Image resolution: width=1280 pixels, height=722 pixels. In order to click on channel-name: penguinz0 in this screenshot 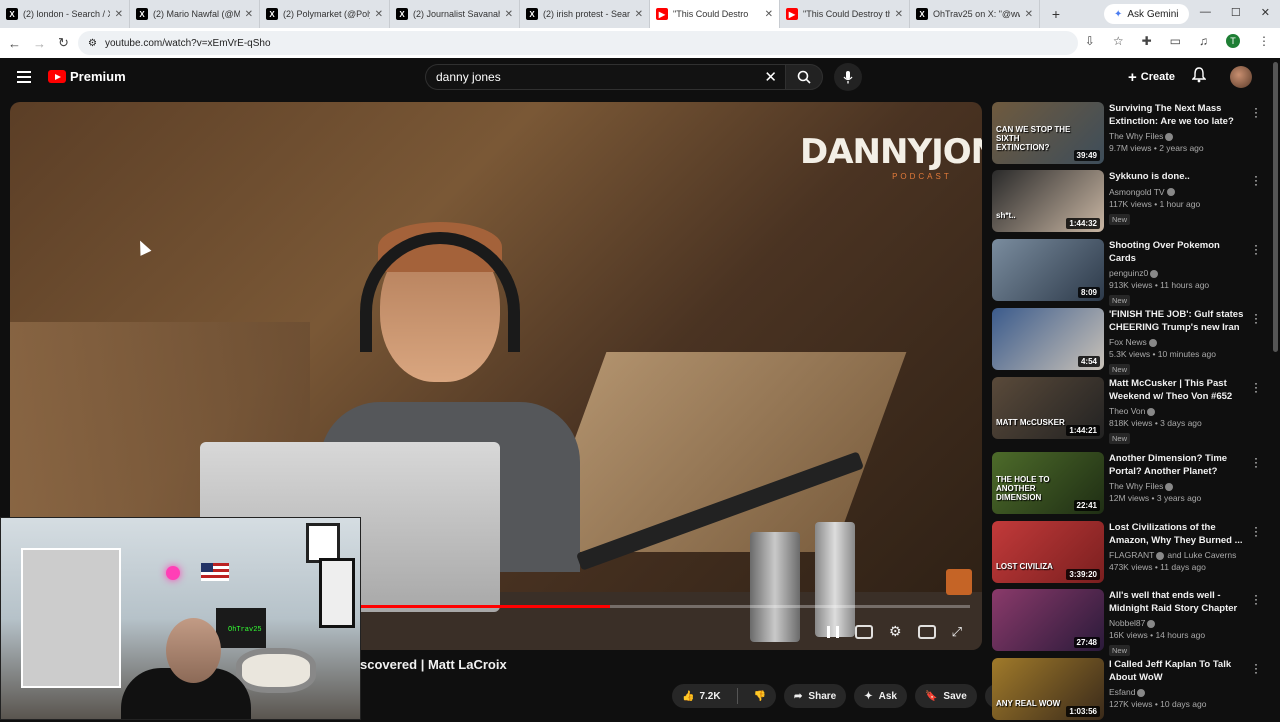, I will do `click(1178, 273)`.